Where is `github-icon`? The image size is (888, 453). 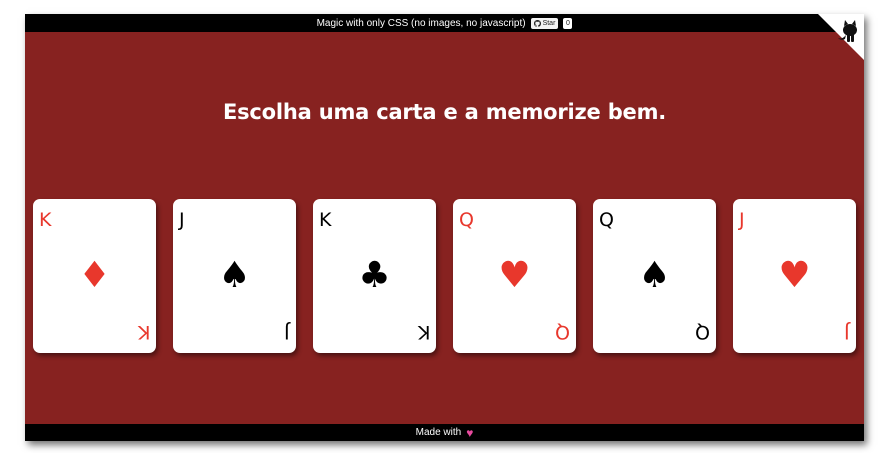 github-icon is located at coordinates (537, 23).